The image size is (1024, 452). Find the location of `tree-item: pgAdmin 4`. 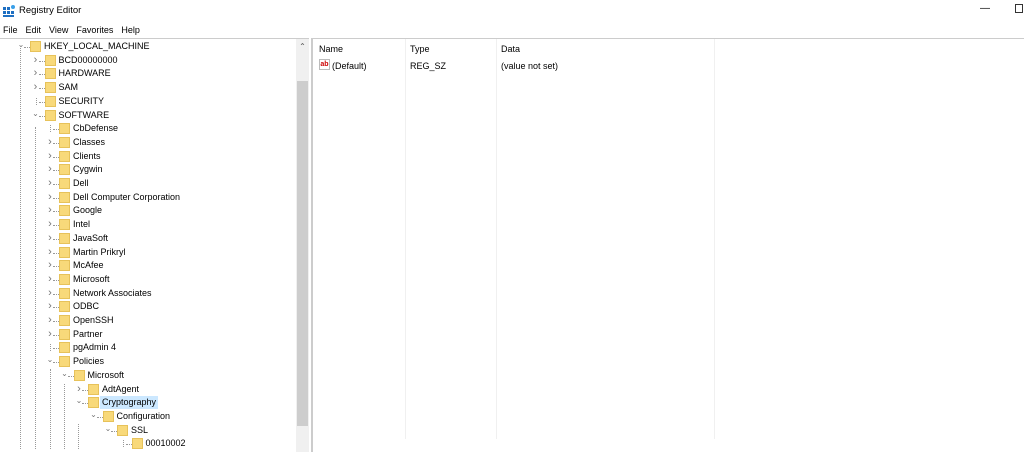

tree-item: pgAdmin 4 is located at coordinates (148, 347).